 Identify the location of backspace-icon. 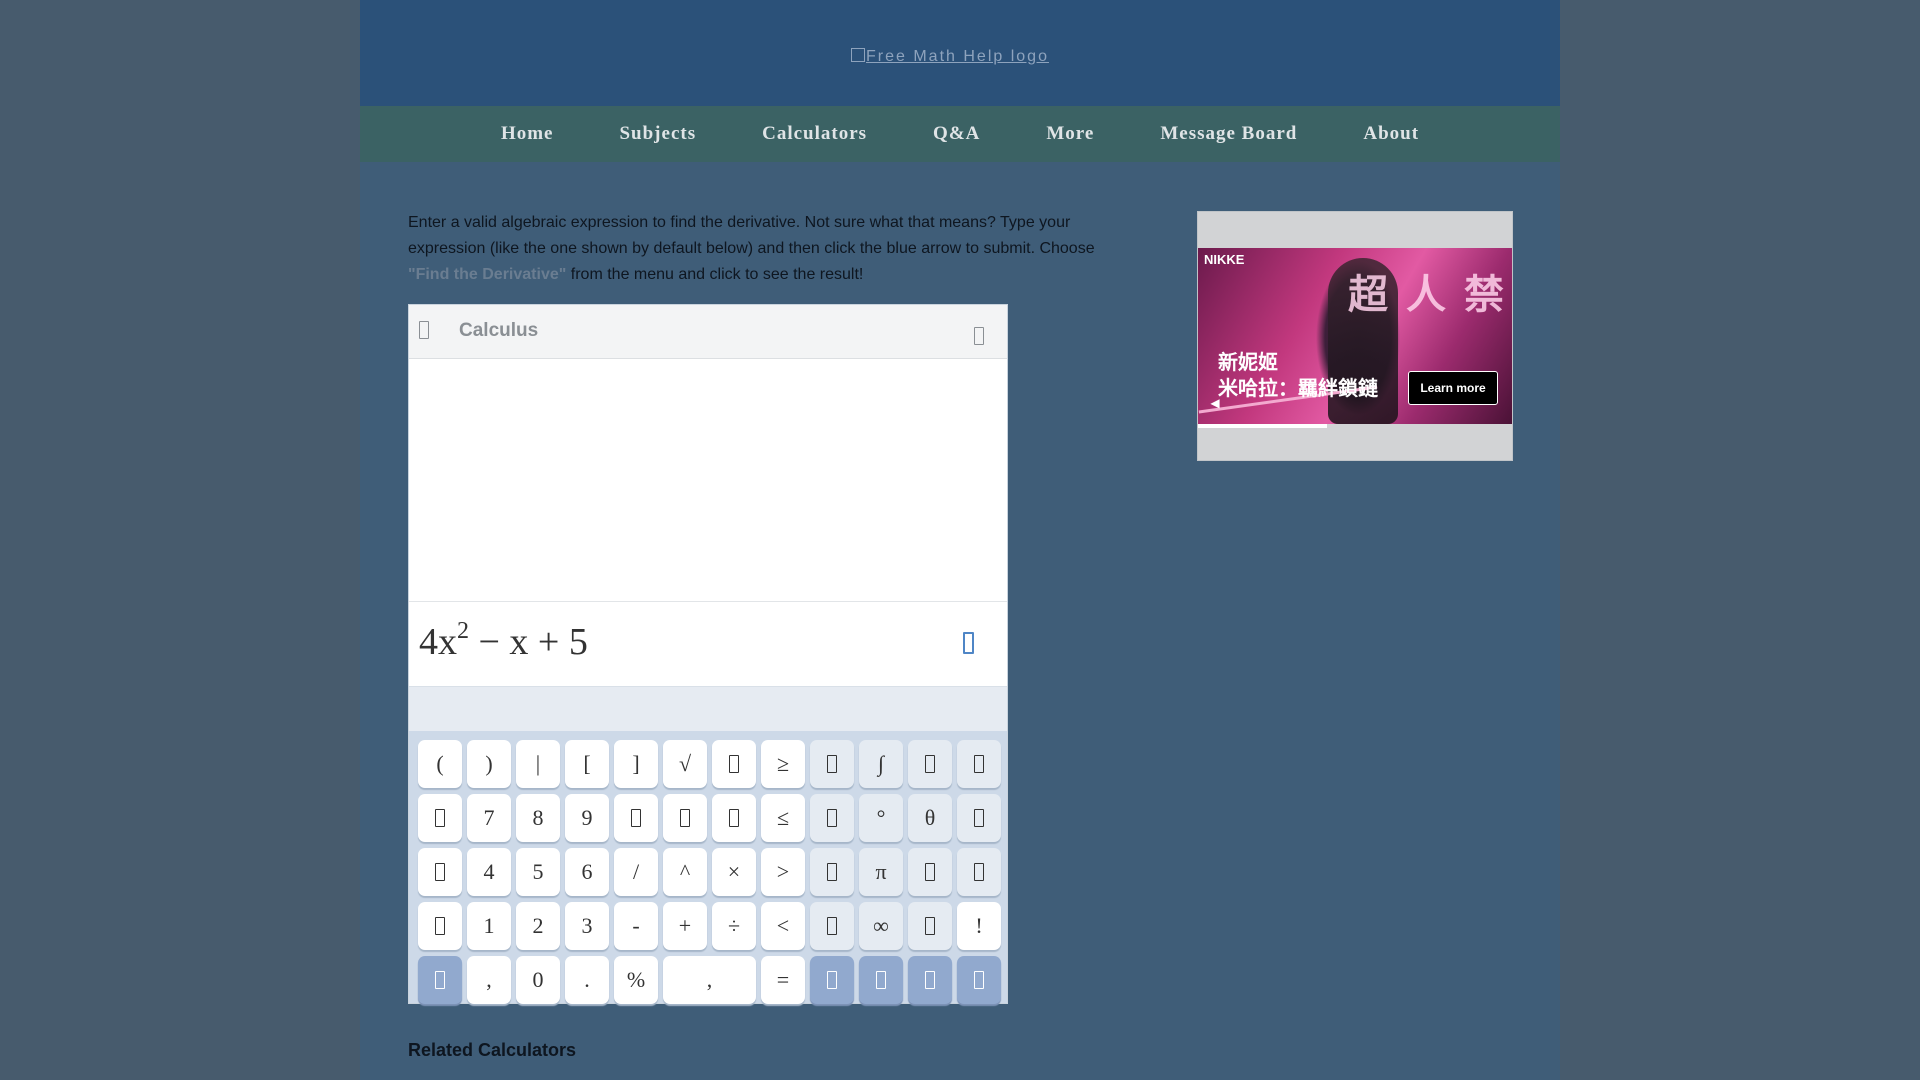
(930, 980).